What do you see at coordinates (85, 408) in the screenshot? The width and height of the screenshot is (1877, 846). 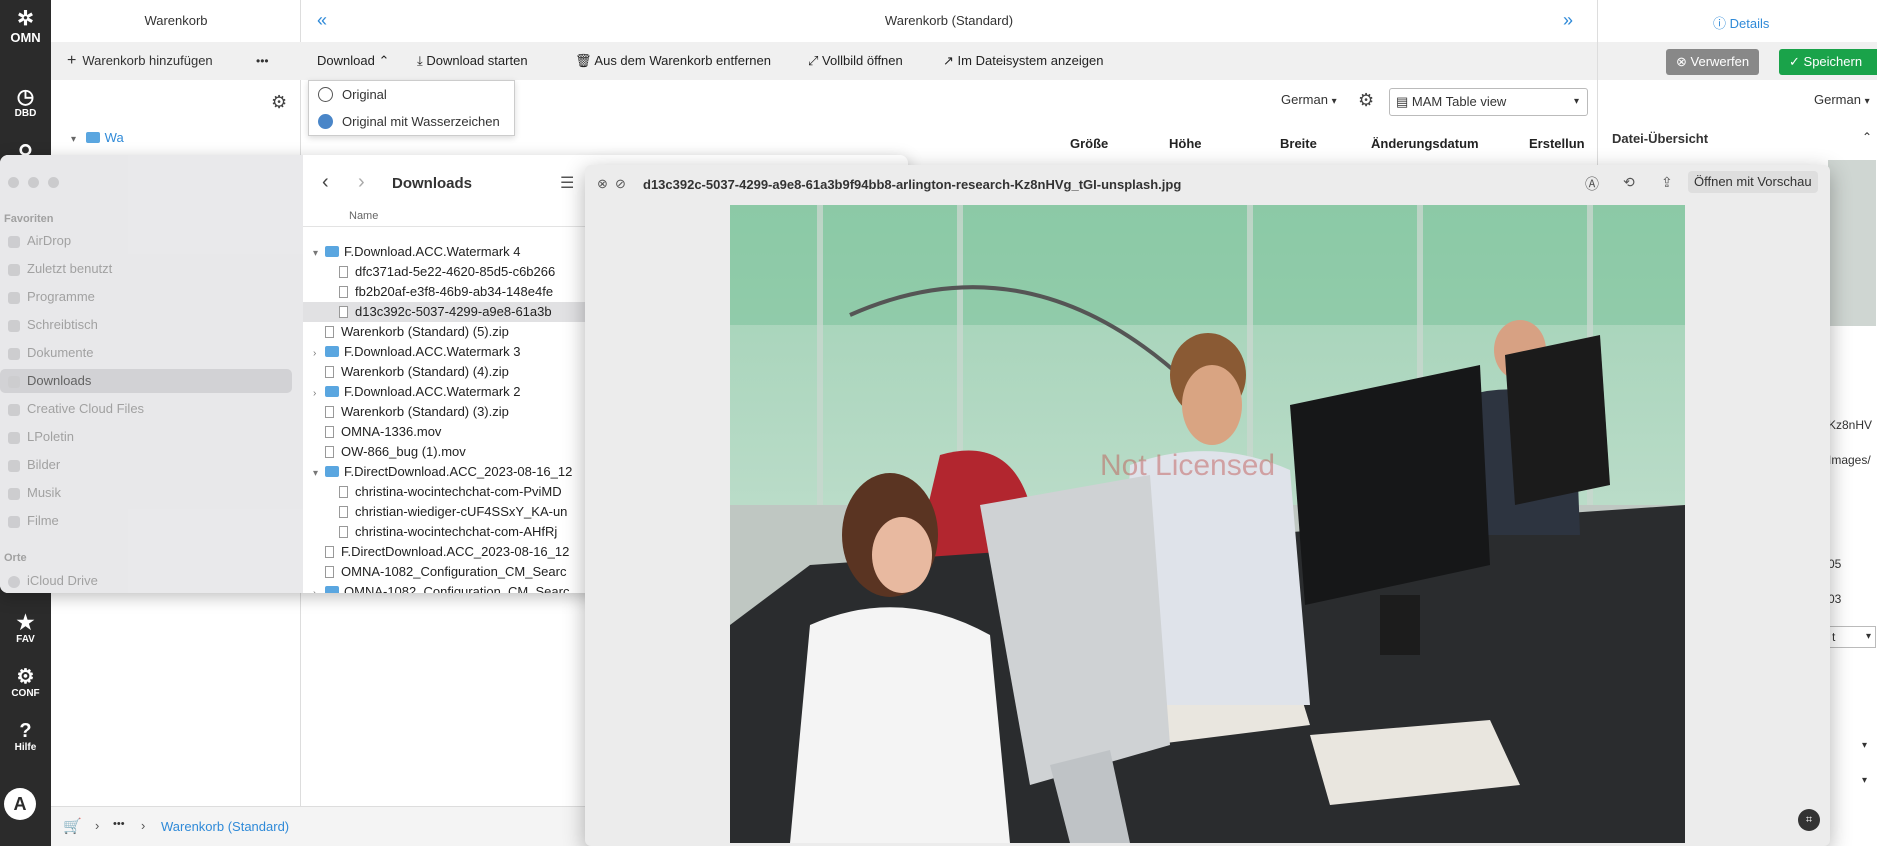 I see `sidebar-item-creative-cloud-files: Creative Cloud Files` at bounding box center [85, 408].